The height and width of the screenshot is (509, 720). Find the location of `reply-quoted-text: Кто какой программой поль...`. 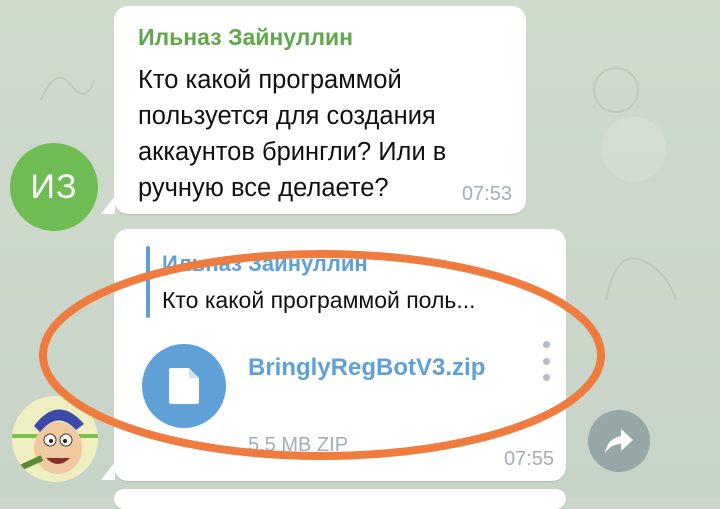

reply-quoted-text: Кто какой программой поль... is located at coordinates (357, 300).